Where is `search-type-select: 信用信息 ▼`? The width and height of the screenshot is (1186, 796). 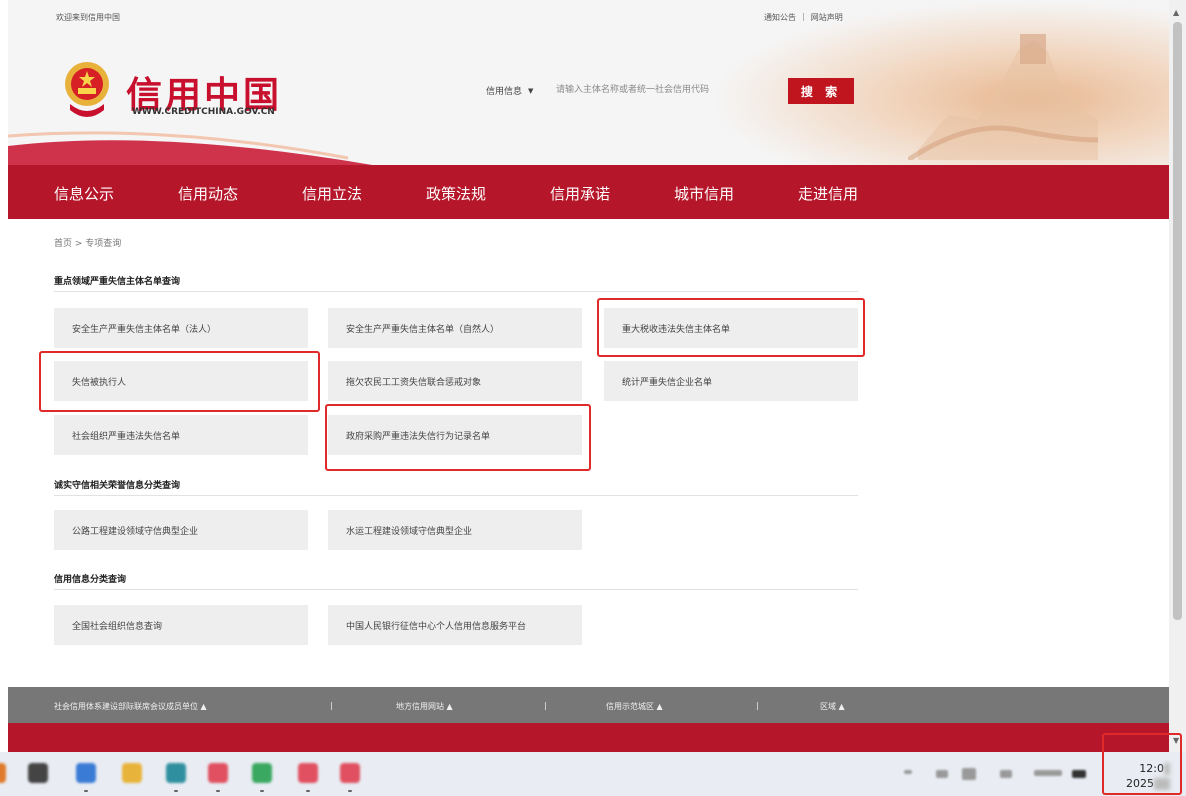
search-type-select: 信用信息 ▼ is located at coordinates (510, 91).